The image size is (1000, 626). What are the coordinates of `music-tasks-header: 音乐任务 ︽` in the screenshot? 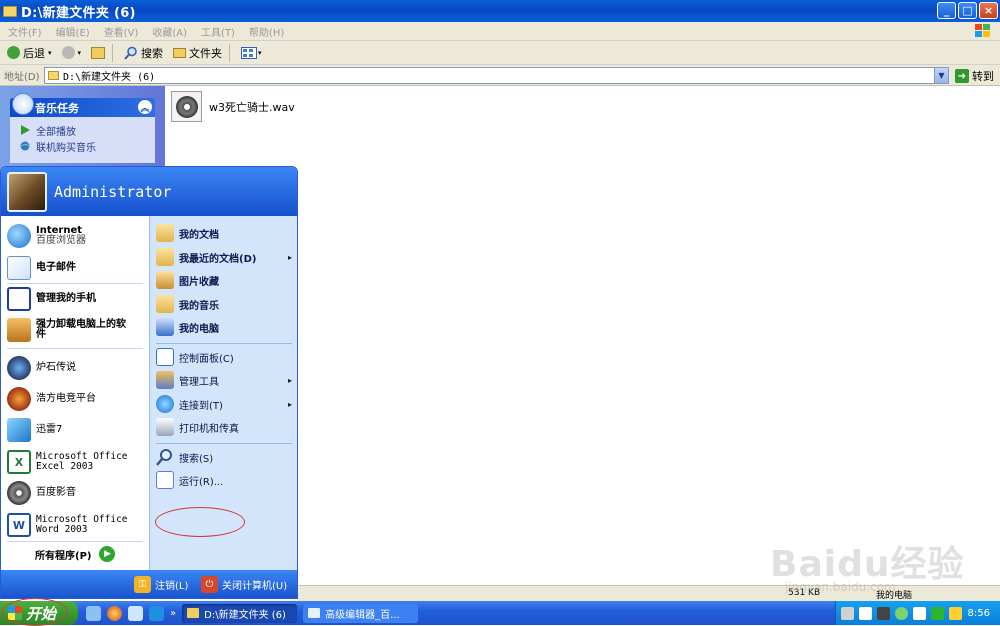 It's located at (82, 105).